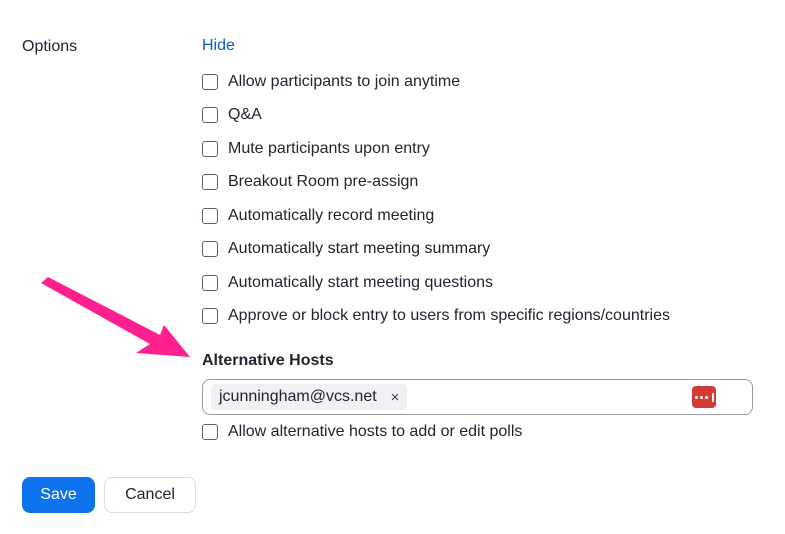  What do you see at coordinates (331, 215) in the screenshot?
I see `option-label: Automatically record meeting` at bounding box center [331, 215].